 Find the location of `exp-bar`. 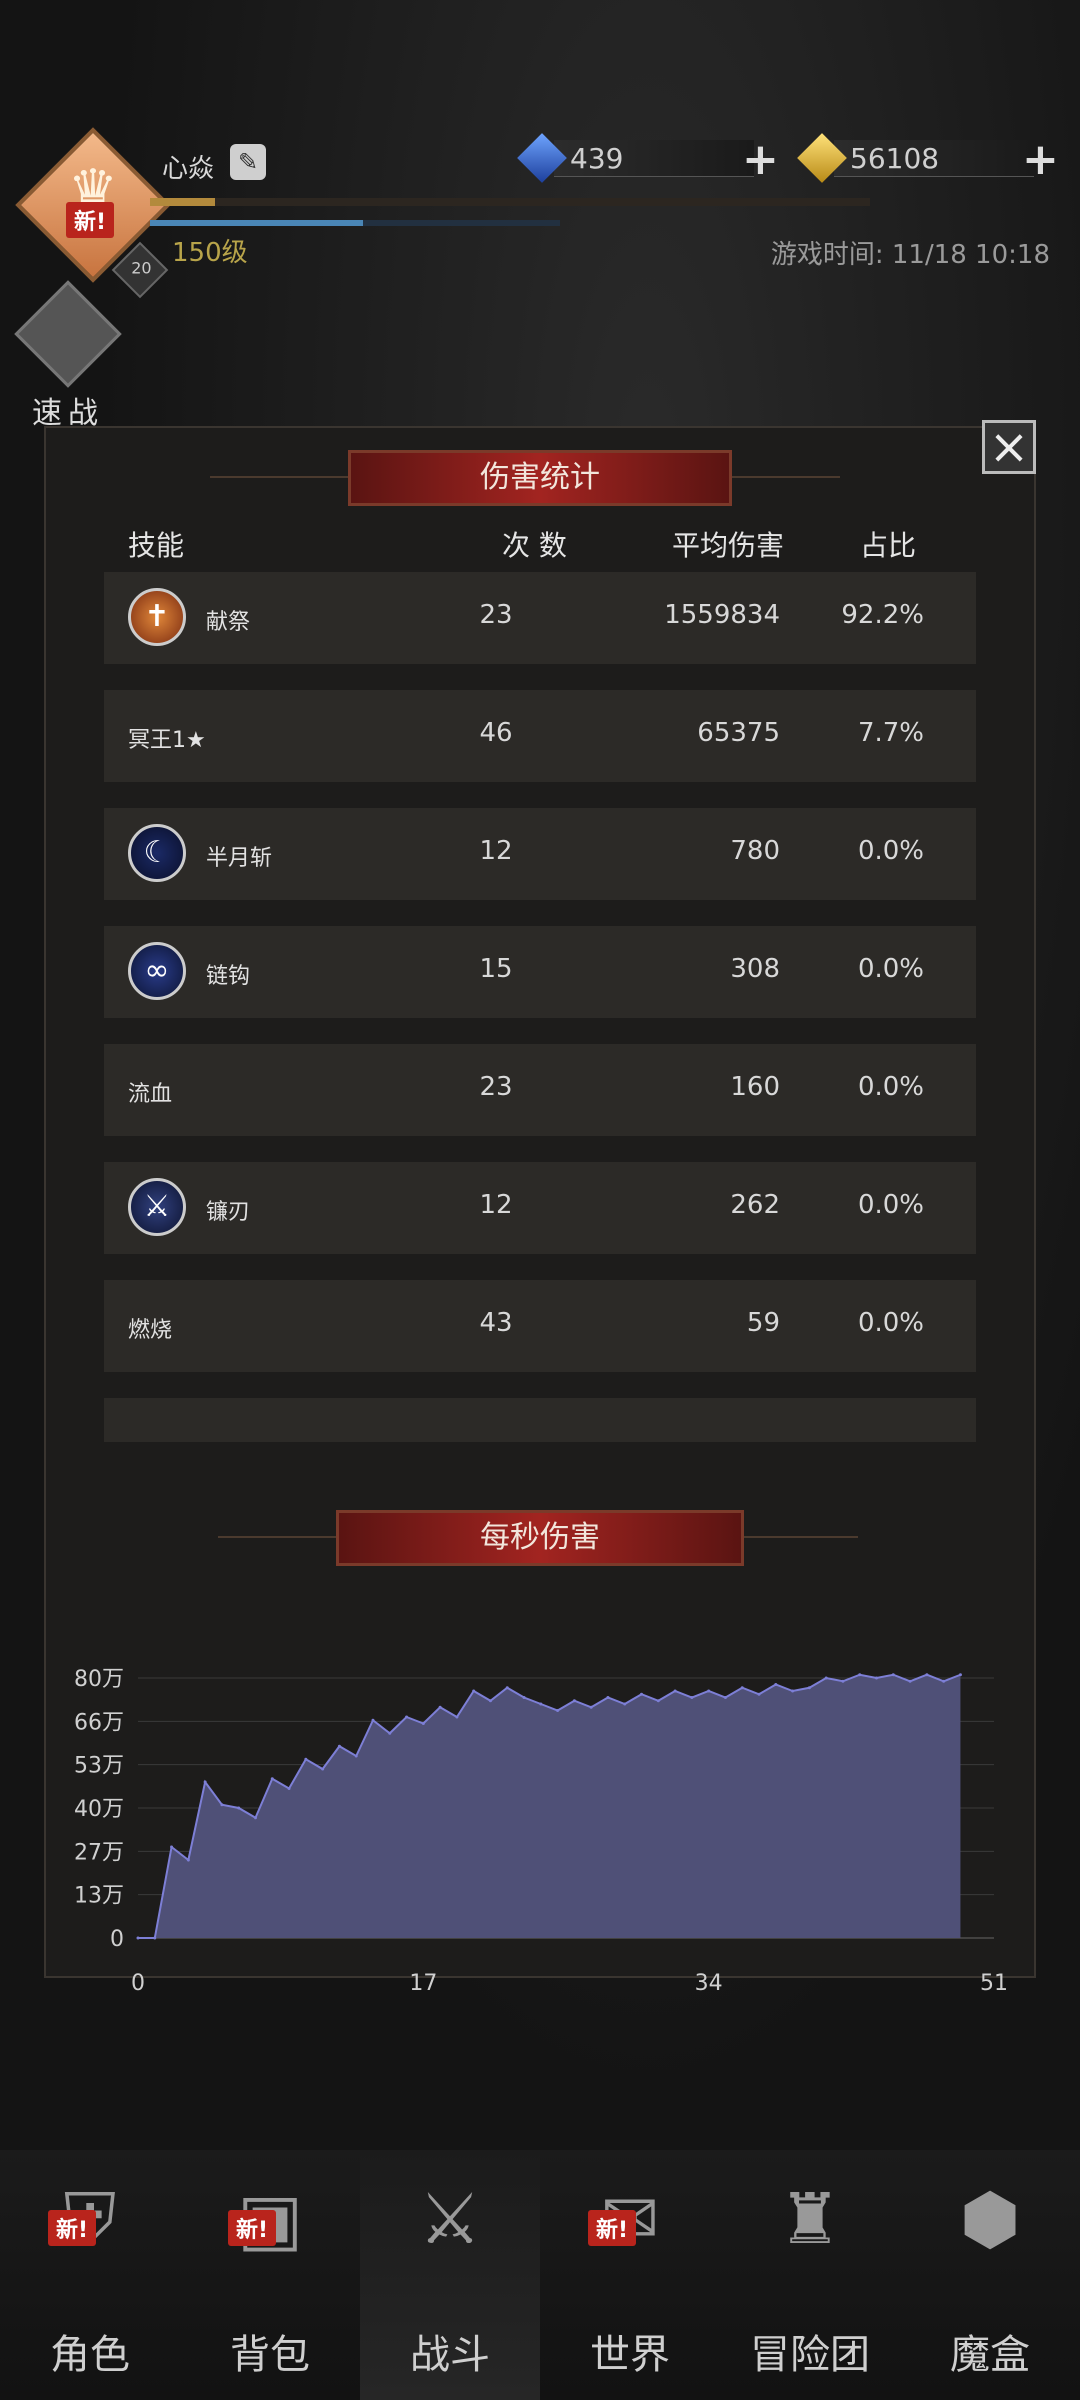

exp-bar is located at coordinates (510, 202).